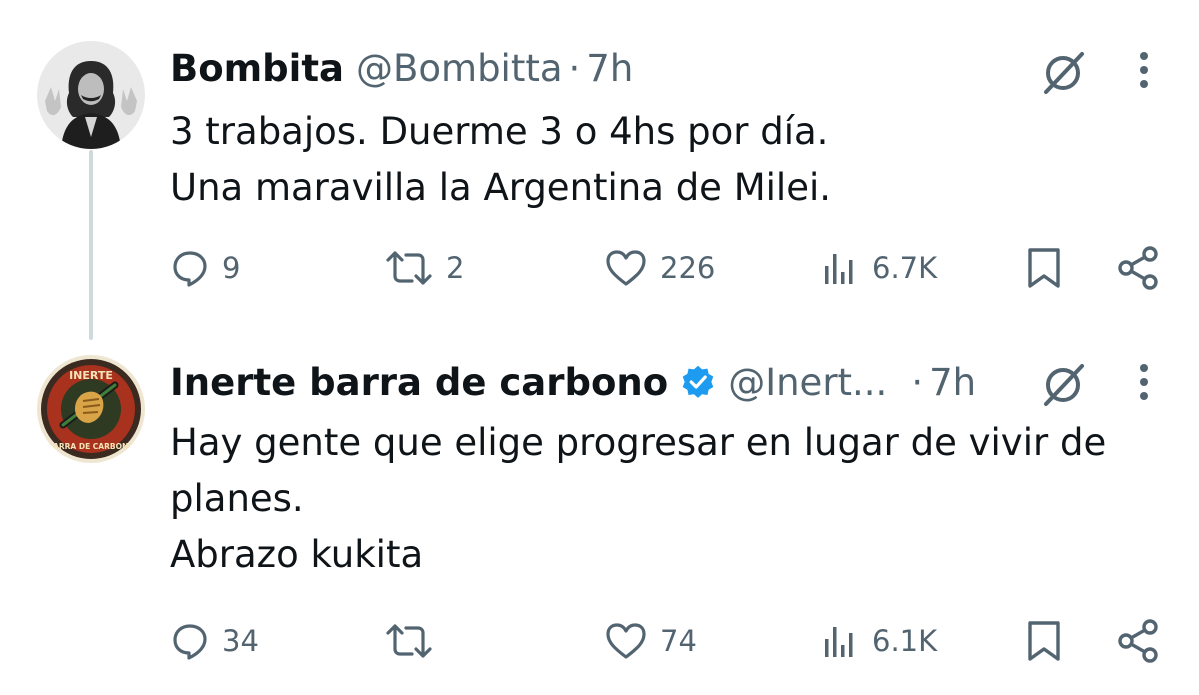 The image size is (1199, 695). Describe the element at coordinates (231, 268) in the screenshot. I see `reply-count: 9` at that location.